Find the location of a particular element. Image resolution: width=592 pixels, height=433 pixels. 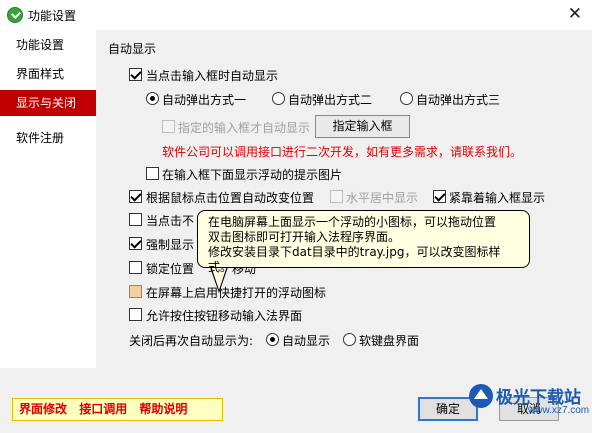

auto-reposition-label: 根据鼠标点击位置自动改变位置 is located at coordinates (230, 197).